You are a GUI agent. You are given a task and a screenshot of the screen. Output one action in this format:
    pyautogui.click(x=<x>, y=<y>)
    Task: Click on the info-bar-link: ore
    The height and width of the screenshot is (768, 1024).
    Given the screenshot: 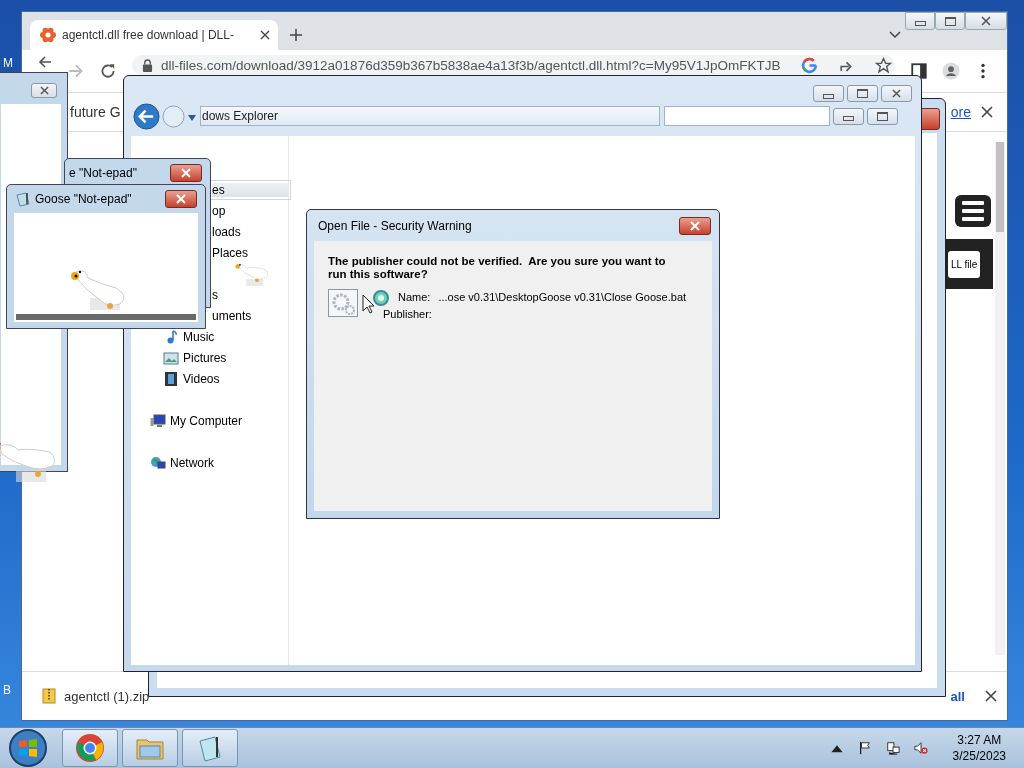 What is the action you would take?
    pyautogui.click(x=960, y=112)
    